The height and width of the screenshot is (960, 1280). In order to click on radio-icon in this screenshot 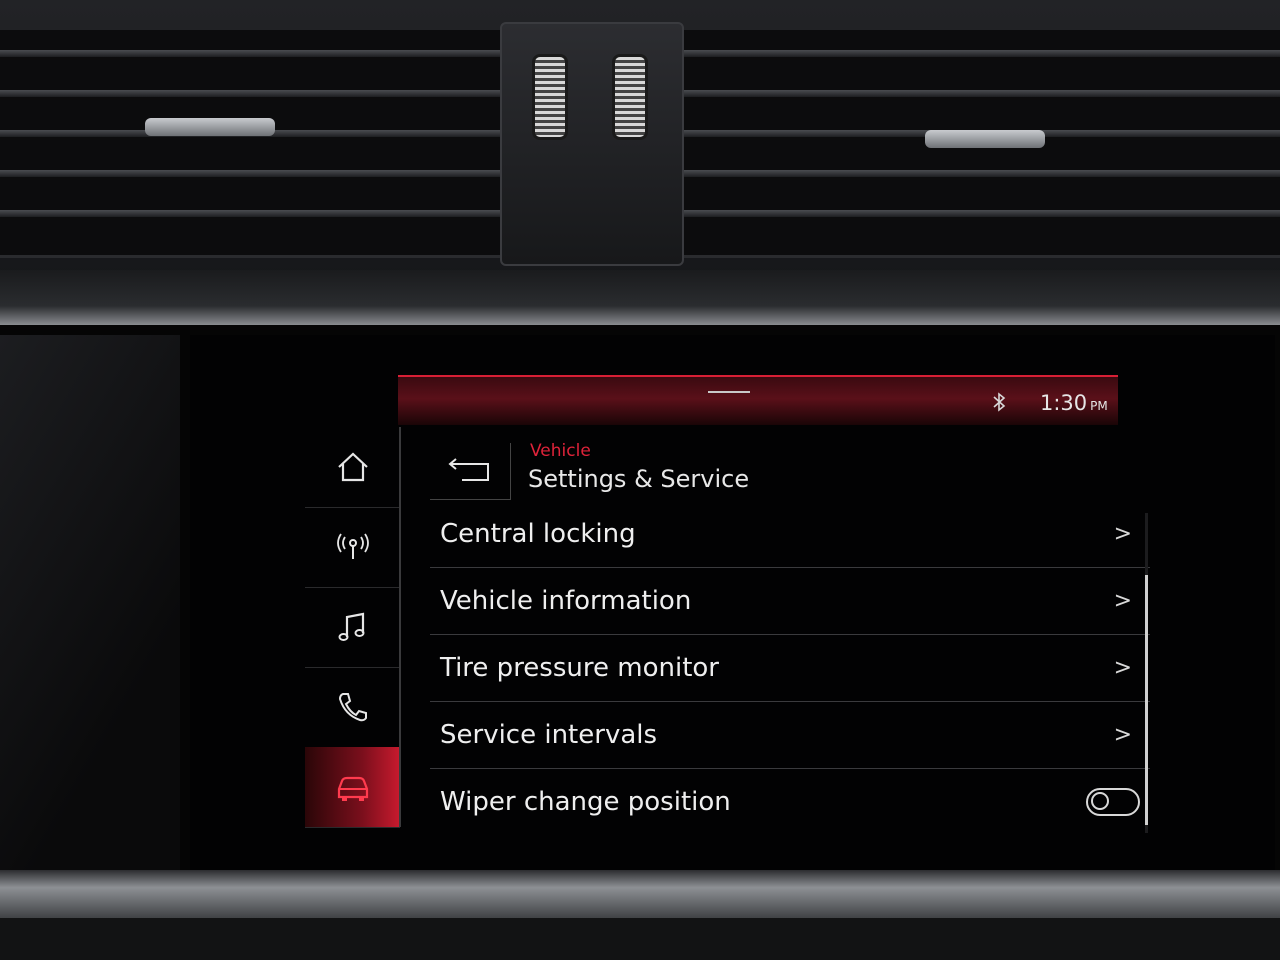, I will do `click(352, 546)`.